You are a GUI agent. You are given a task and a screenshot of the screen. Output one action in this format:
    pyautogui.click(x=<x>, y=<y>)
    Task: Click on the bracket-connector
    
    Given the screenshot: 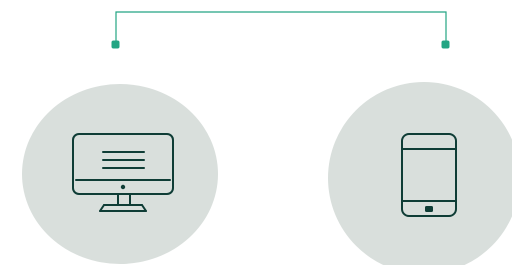 What is the action you would take?
    pyautogui.click(x=280, y=30)
    